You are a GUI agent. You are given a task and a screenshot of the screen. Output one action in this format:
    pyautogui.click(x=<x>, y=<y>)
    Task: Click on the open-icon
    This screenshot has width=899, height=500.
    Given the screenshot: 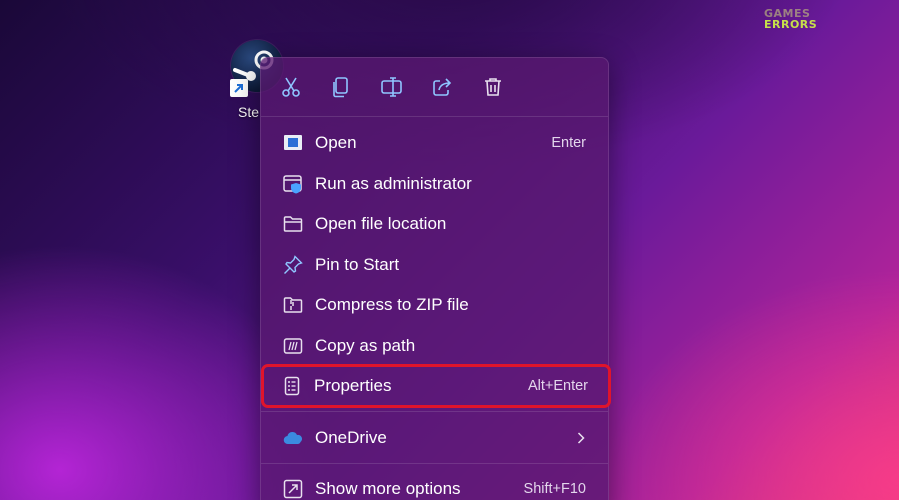 What is the action you would take?
    pyautogui.click(x=293, y=142)
    